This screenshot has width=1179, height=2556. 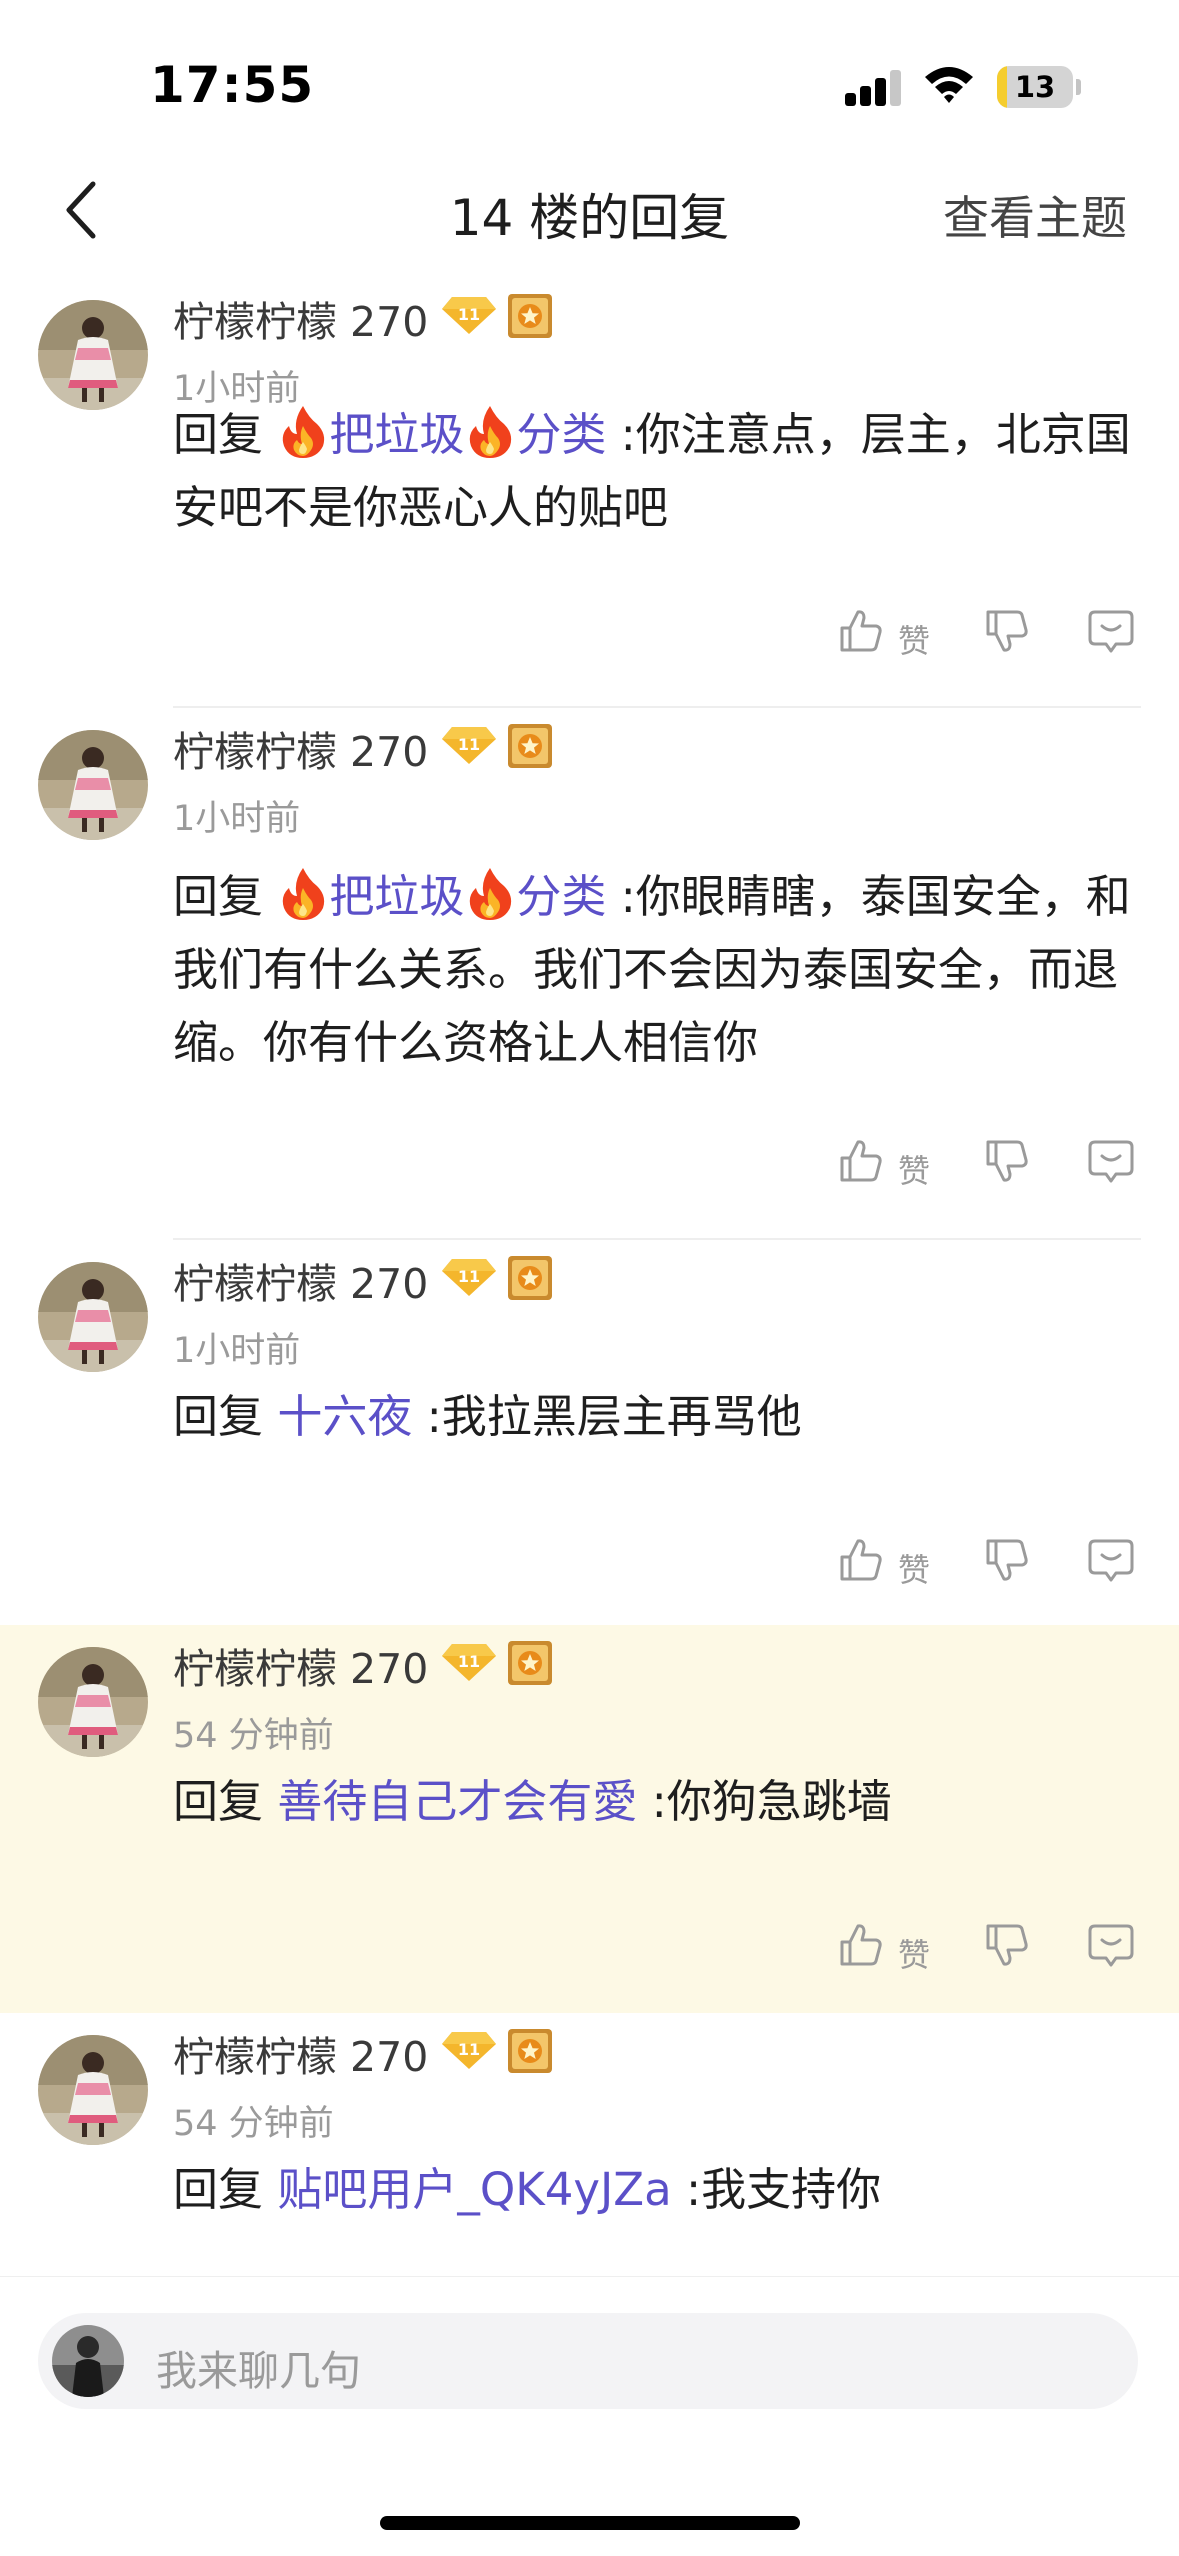 What do you see at coordinates (589, 2145) in the screenshot?
I see `reply-item: 柠檬柠檬 270 11 54 分钟前 回复 贴吧用户_QK4yJZa :我支持你` at bounding box center [589, 2145].